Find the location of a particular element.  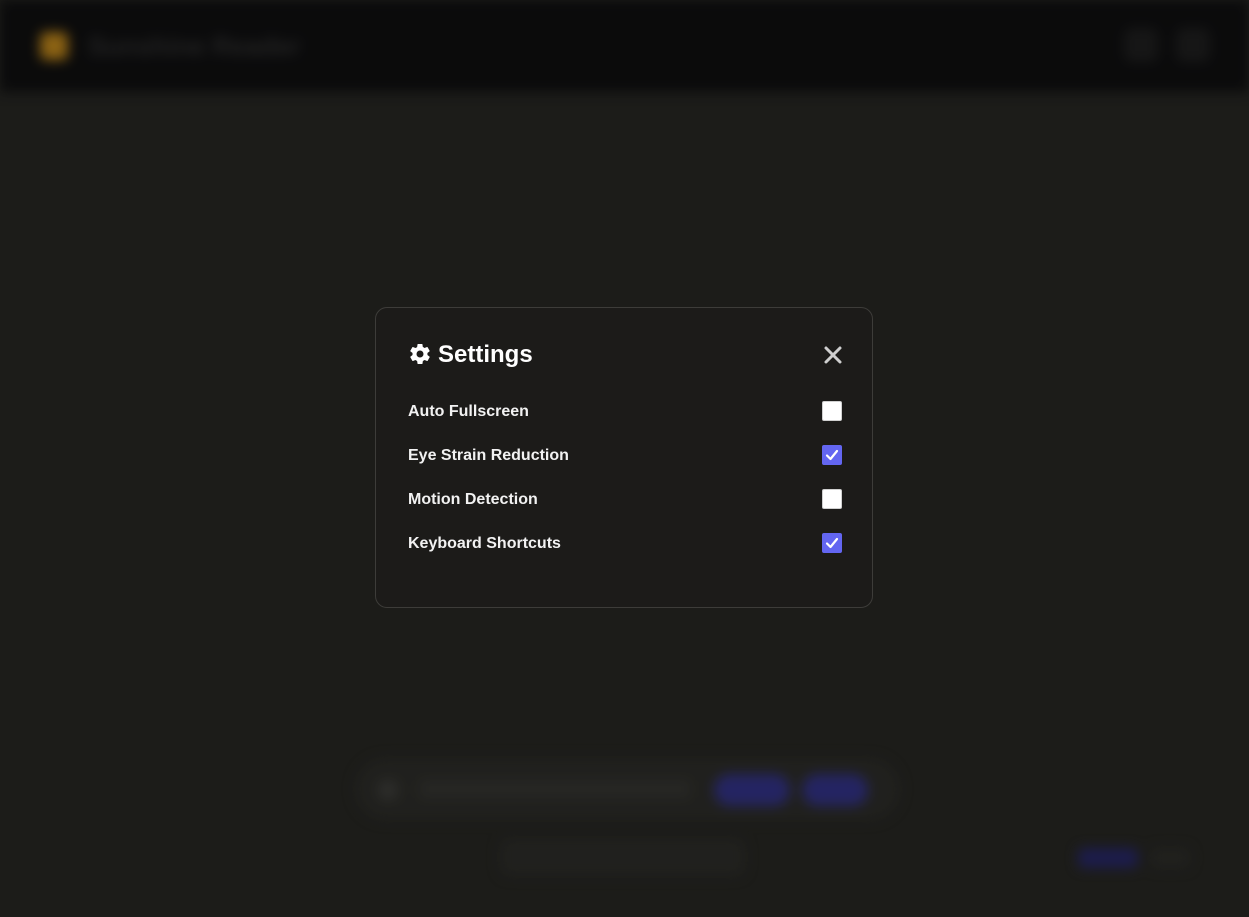

setting-row-auto-fullscreen: Auto Fullscreen is located at coordinates (625, 418).